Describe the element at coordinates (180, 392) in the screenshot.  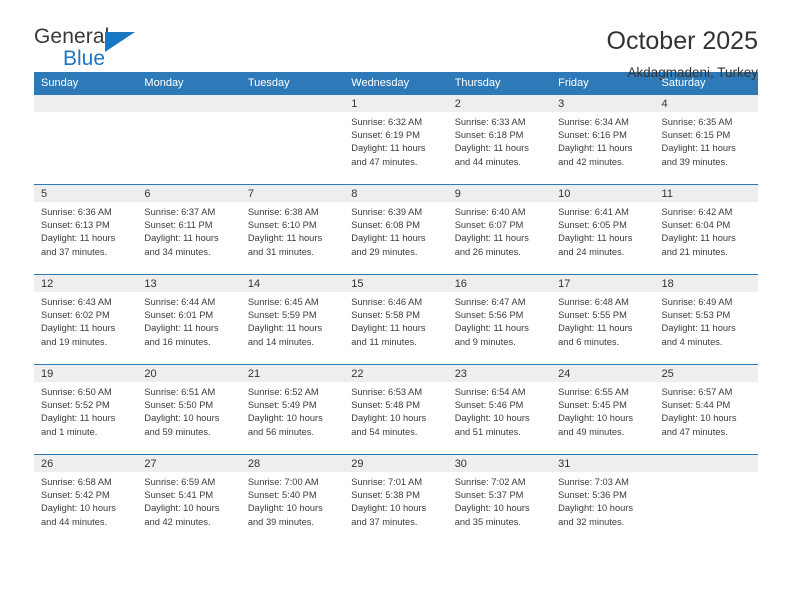
I see `sunrise-text: Sunrise: 6:51 AM` at that location.